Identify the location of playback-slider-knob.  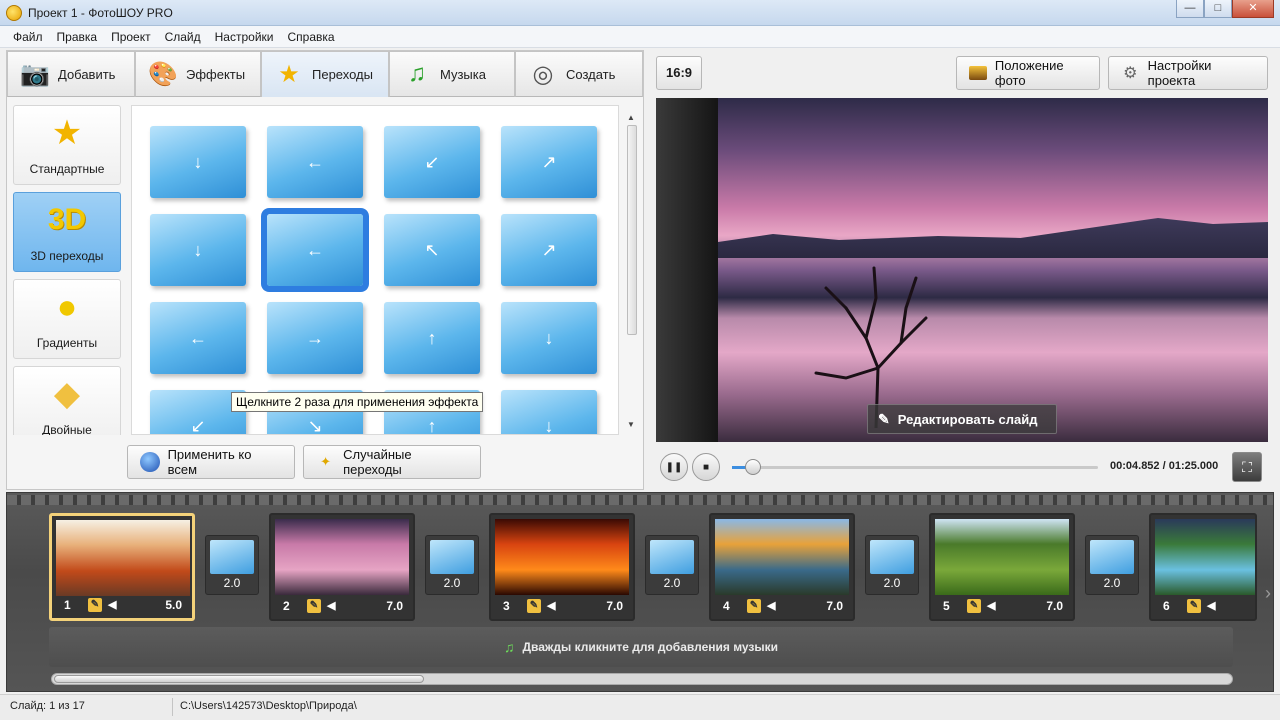
(752, 467).